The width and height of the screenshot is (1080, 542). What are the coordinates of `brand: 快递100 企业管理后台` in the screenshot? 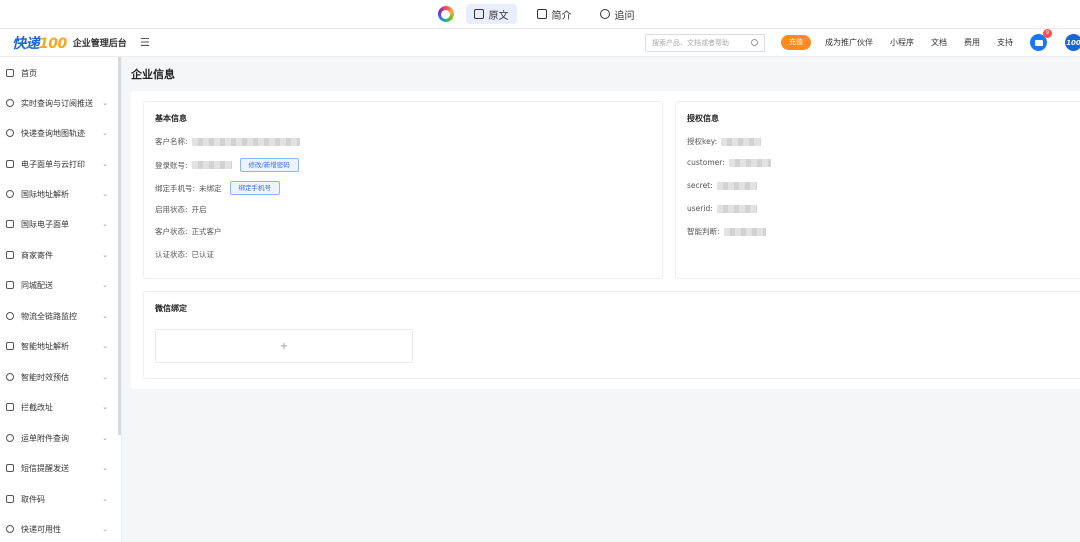 It's located at (75, 43).